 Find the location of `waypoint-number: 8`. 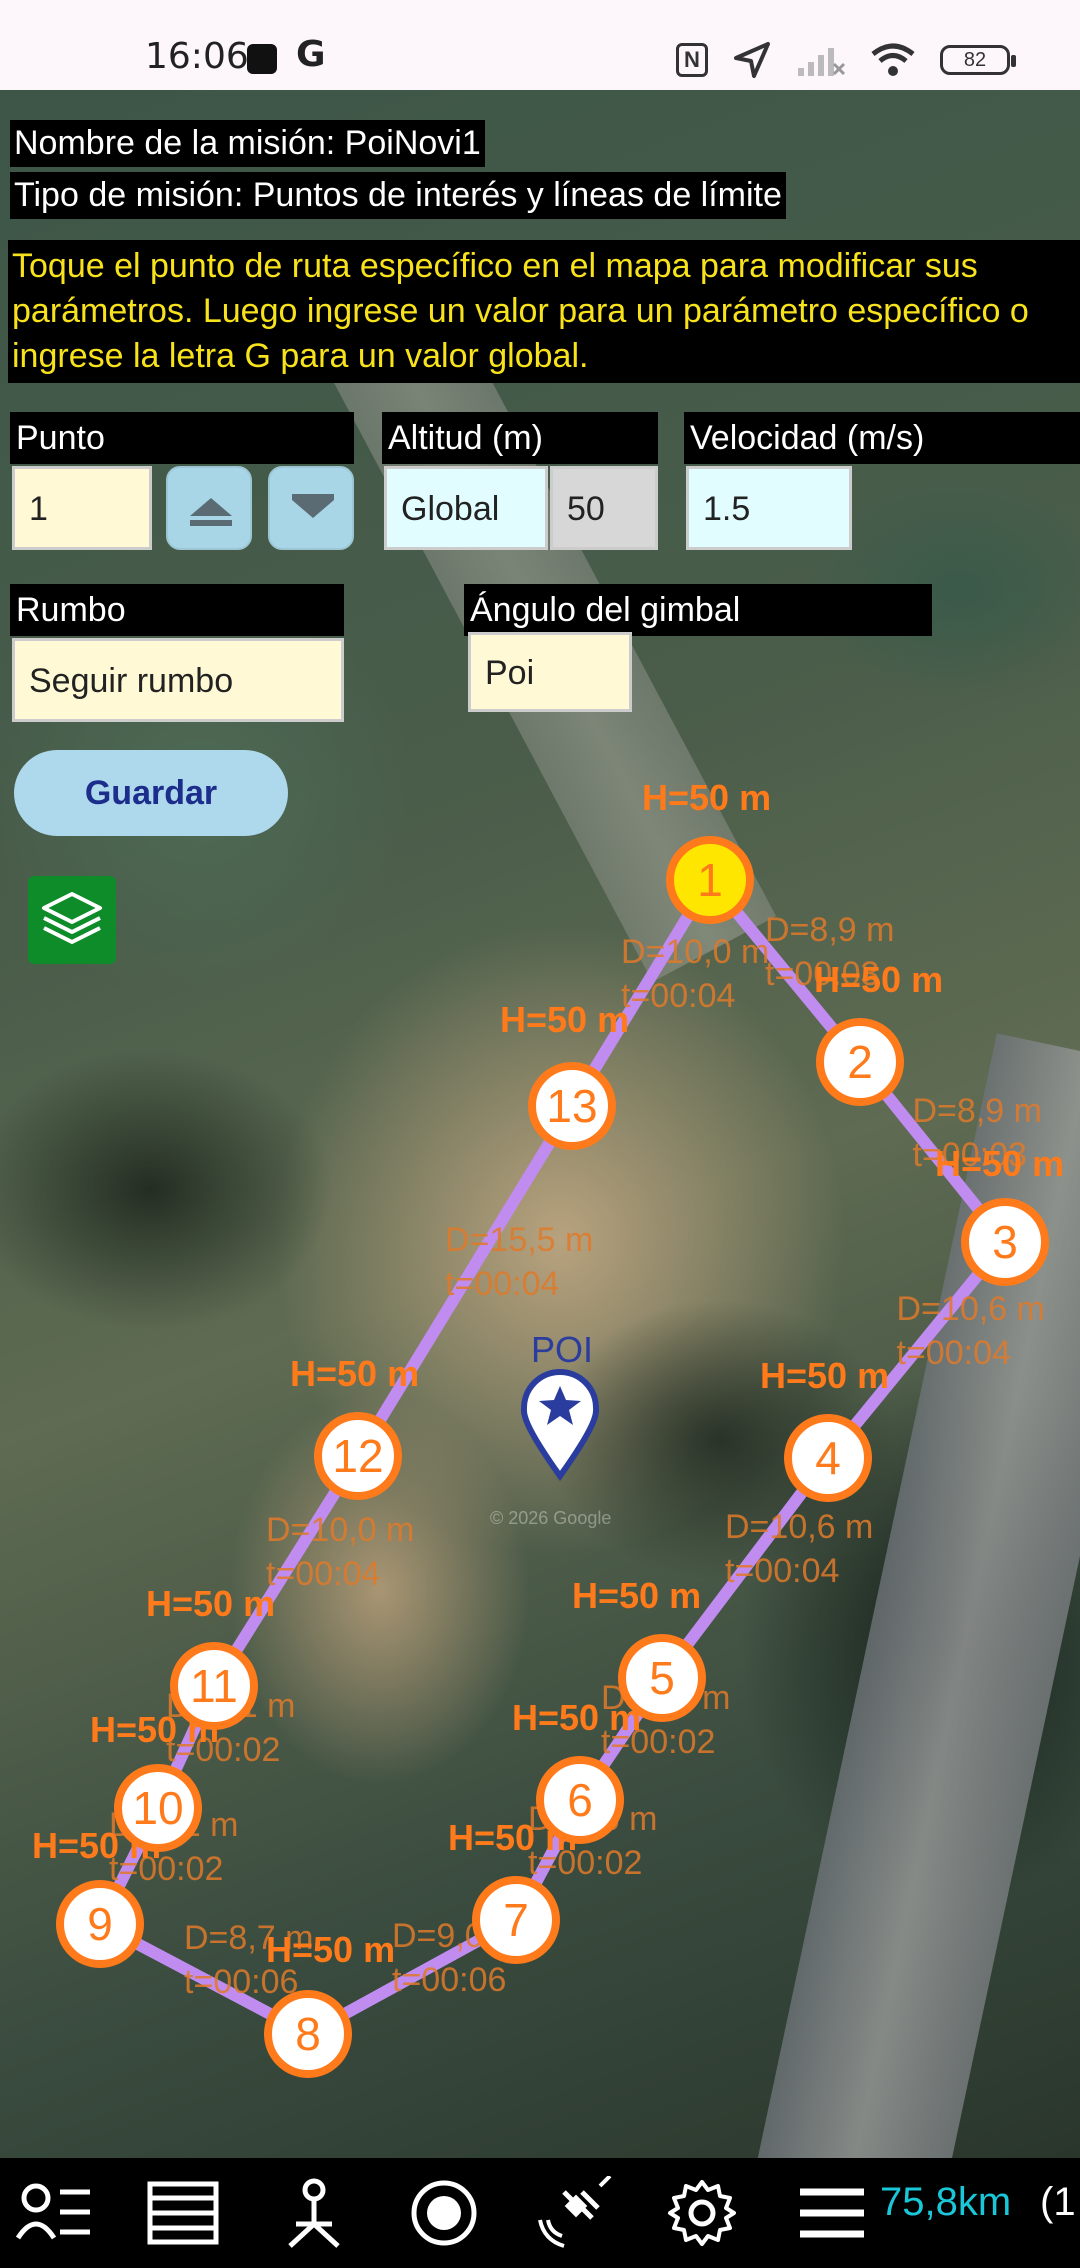

waypoint-number: 8 is located at coordinates (308, 2034).